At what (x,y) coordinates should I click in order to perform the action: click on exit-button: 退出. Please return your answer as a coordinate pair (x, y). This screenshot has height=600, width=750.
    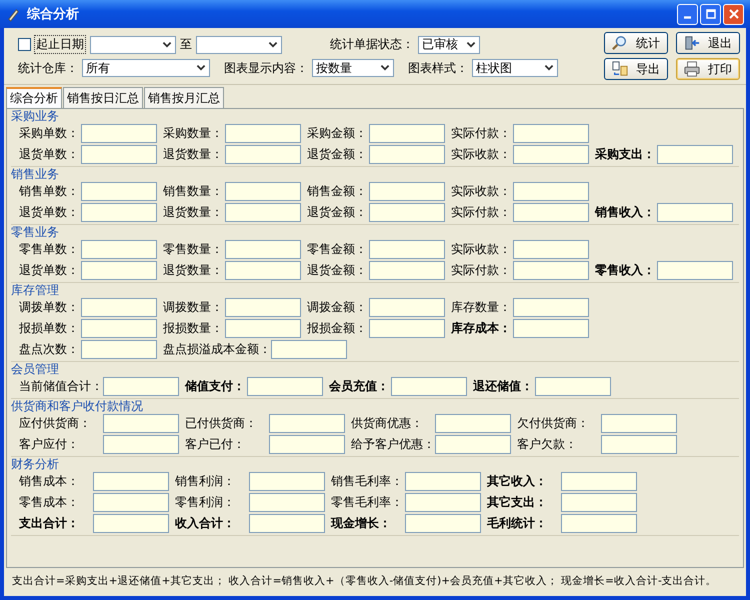
    Looking at the image, I should click on (708, 43).